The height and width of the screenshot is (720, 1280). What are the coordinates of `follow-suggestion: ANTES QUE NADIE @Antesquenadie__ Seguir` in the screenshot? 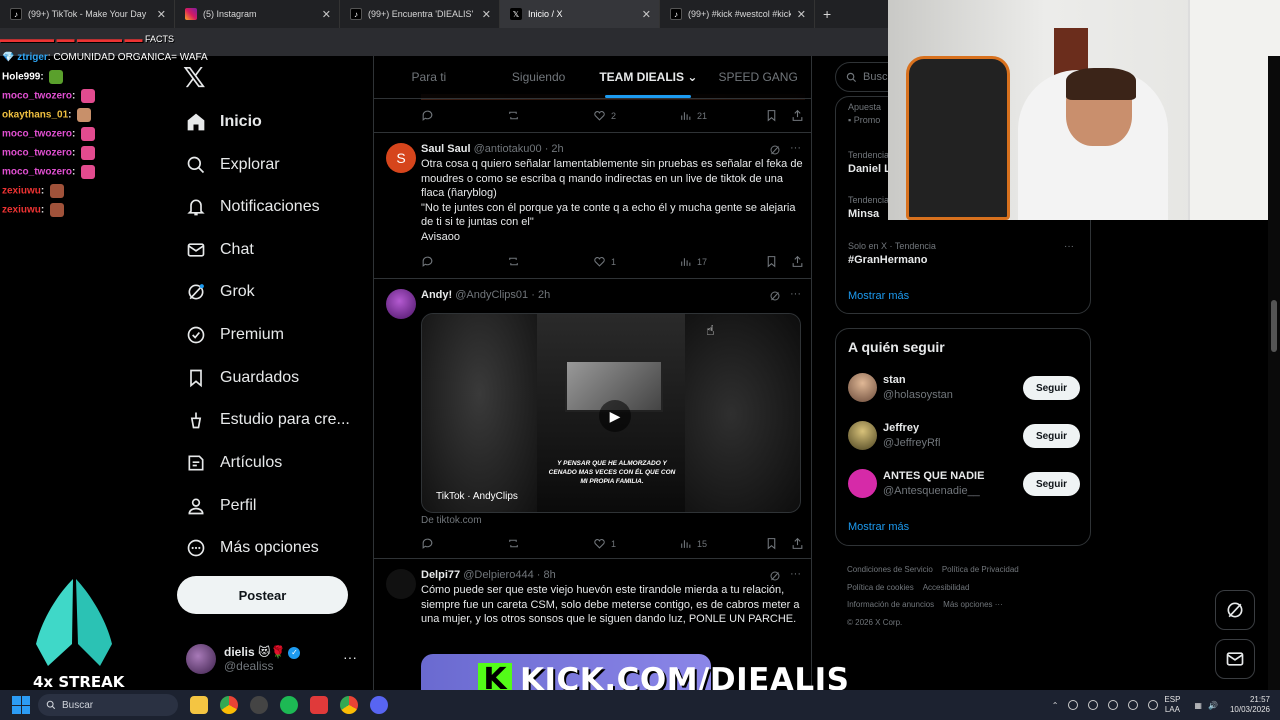 It's located at (964, 484).